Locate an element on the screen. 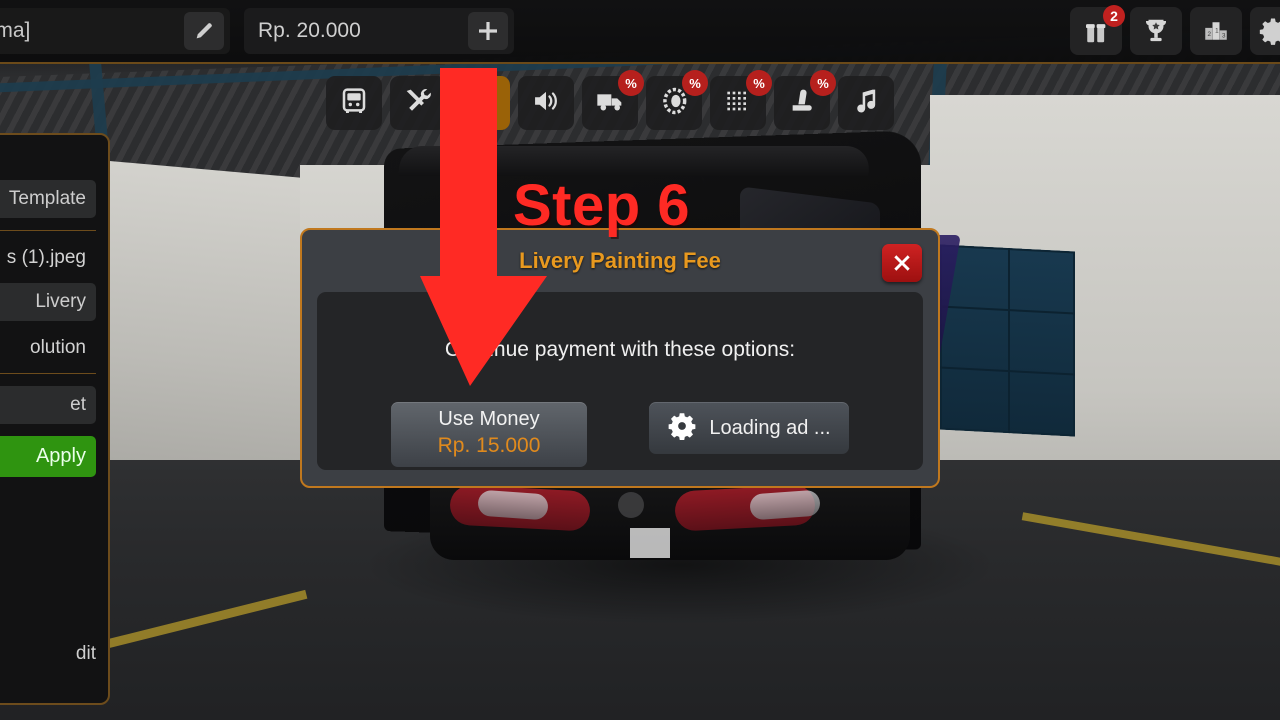  download-template-button: Template is located at coordinates (48, 199).